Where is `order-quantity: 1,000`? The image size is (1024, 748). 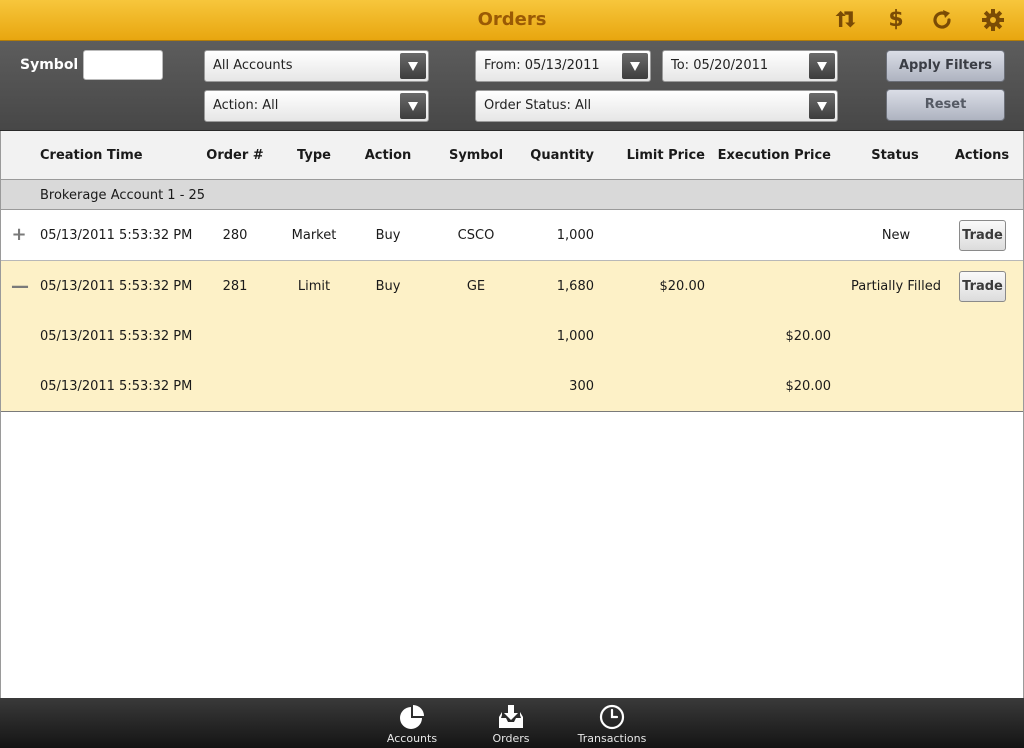 order-quantity: 1,000 is located at coordinates (575, 235).